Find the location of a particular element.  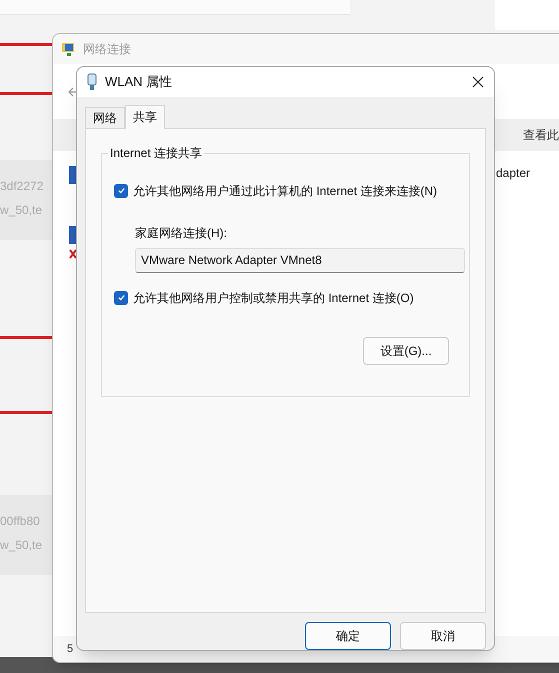

error-x-icon is located at coordinates (73, 254).